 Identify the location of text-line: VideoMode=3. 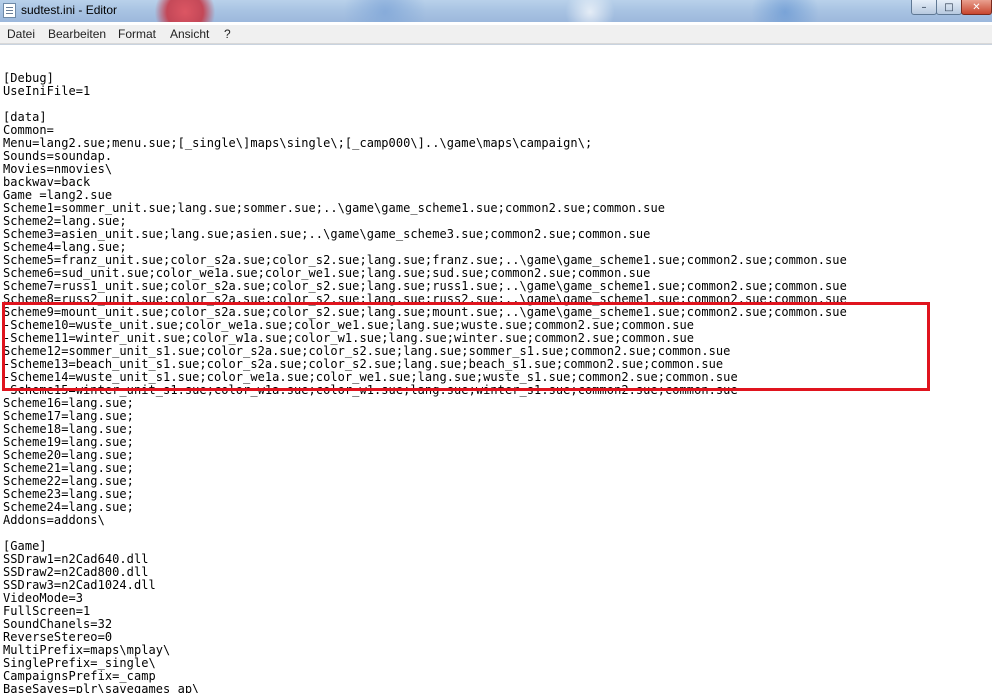
(43, 598).